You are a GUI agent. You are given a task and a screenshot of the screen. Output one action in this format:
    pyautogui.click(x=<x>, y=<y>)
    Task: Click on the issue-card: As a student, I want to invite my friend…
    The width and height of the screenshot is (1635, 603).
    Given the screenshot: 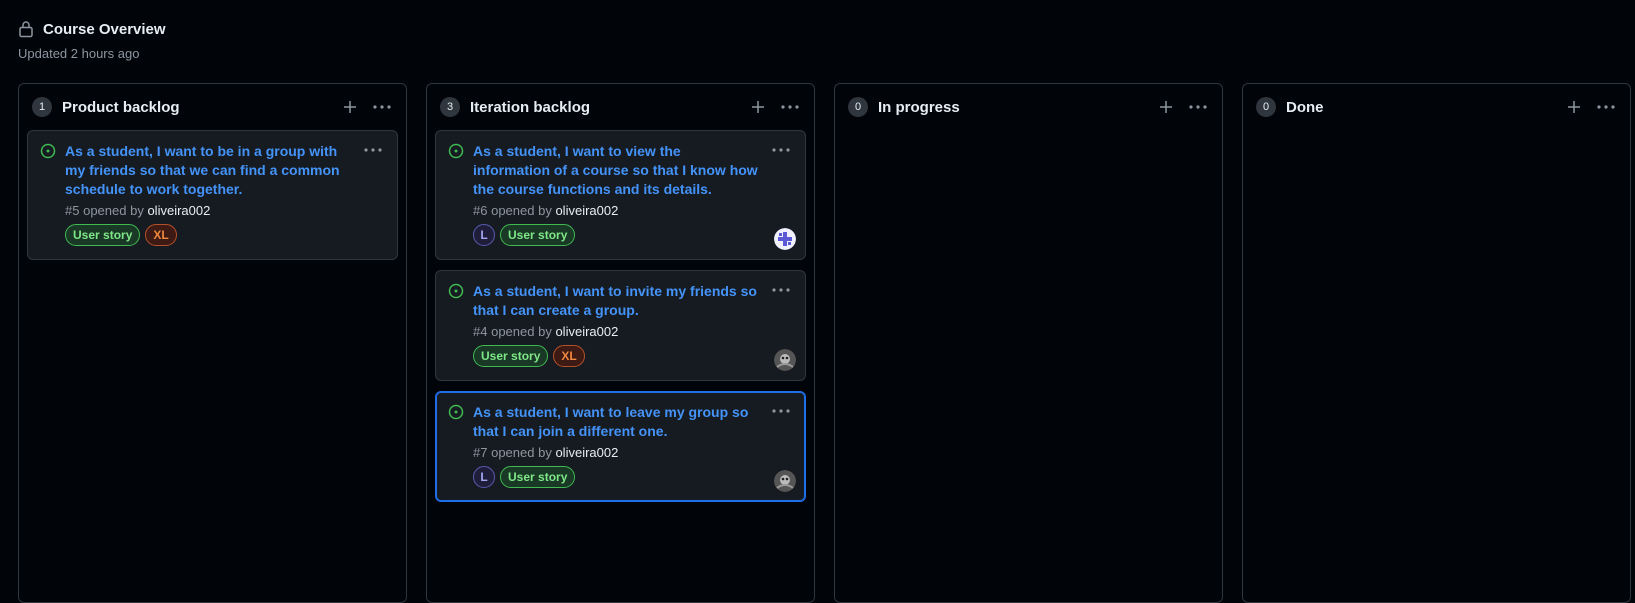 What is the action you would take?
    pyautogui.click(x=620, y=325)
    